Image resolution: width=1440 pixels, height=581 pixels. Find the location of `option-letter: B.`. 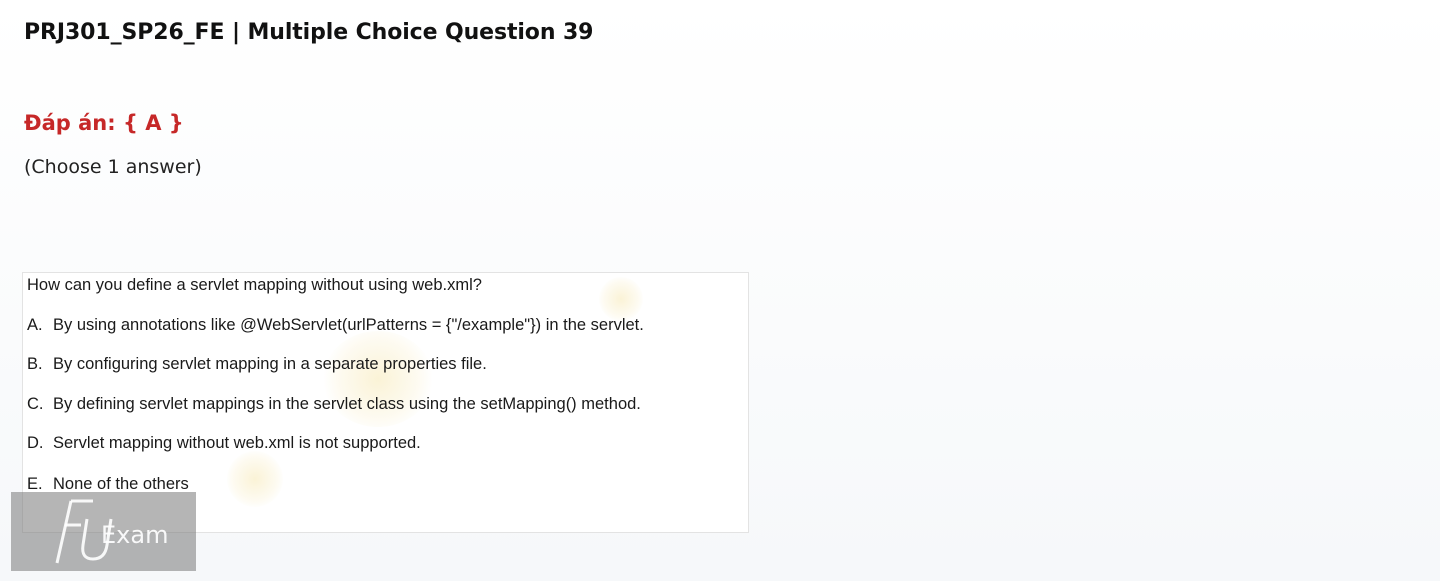

option-letter: B. is located at coordinates (35, 364).